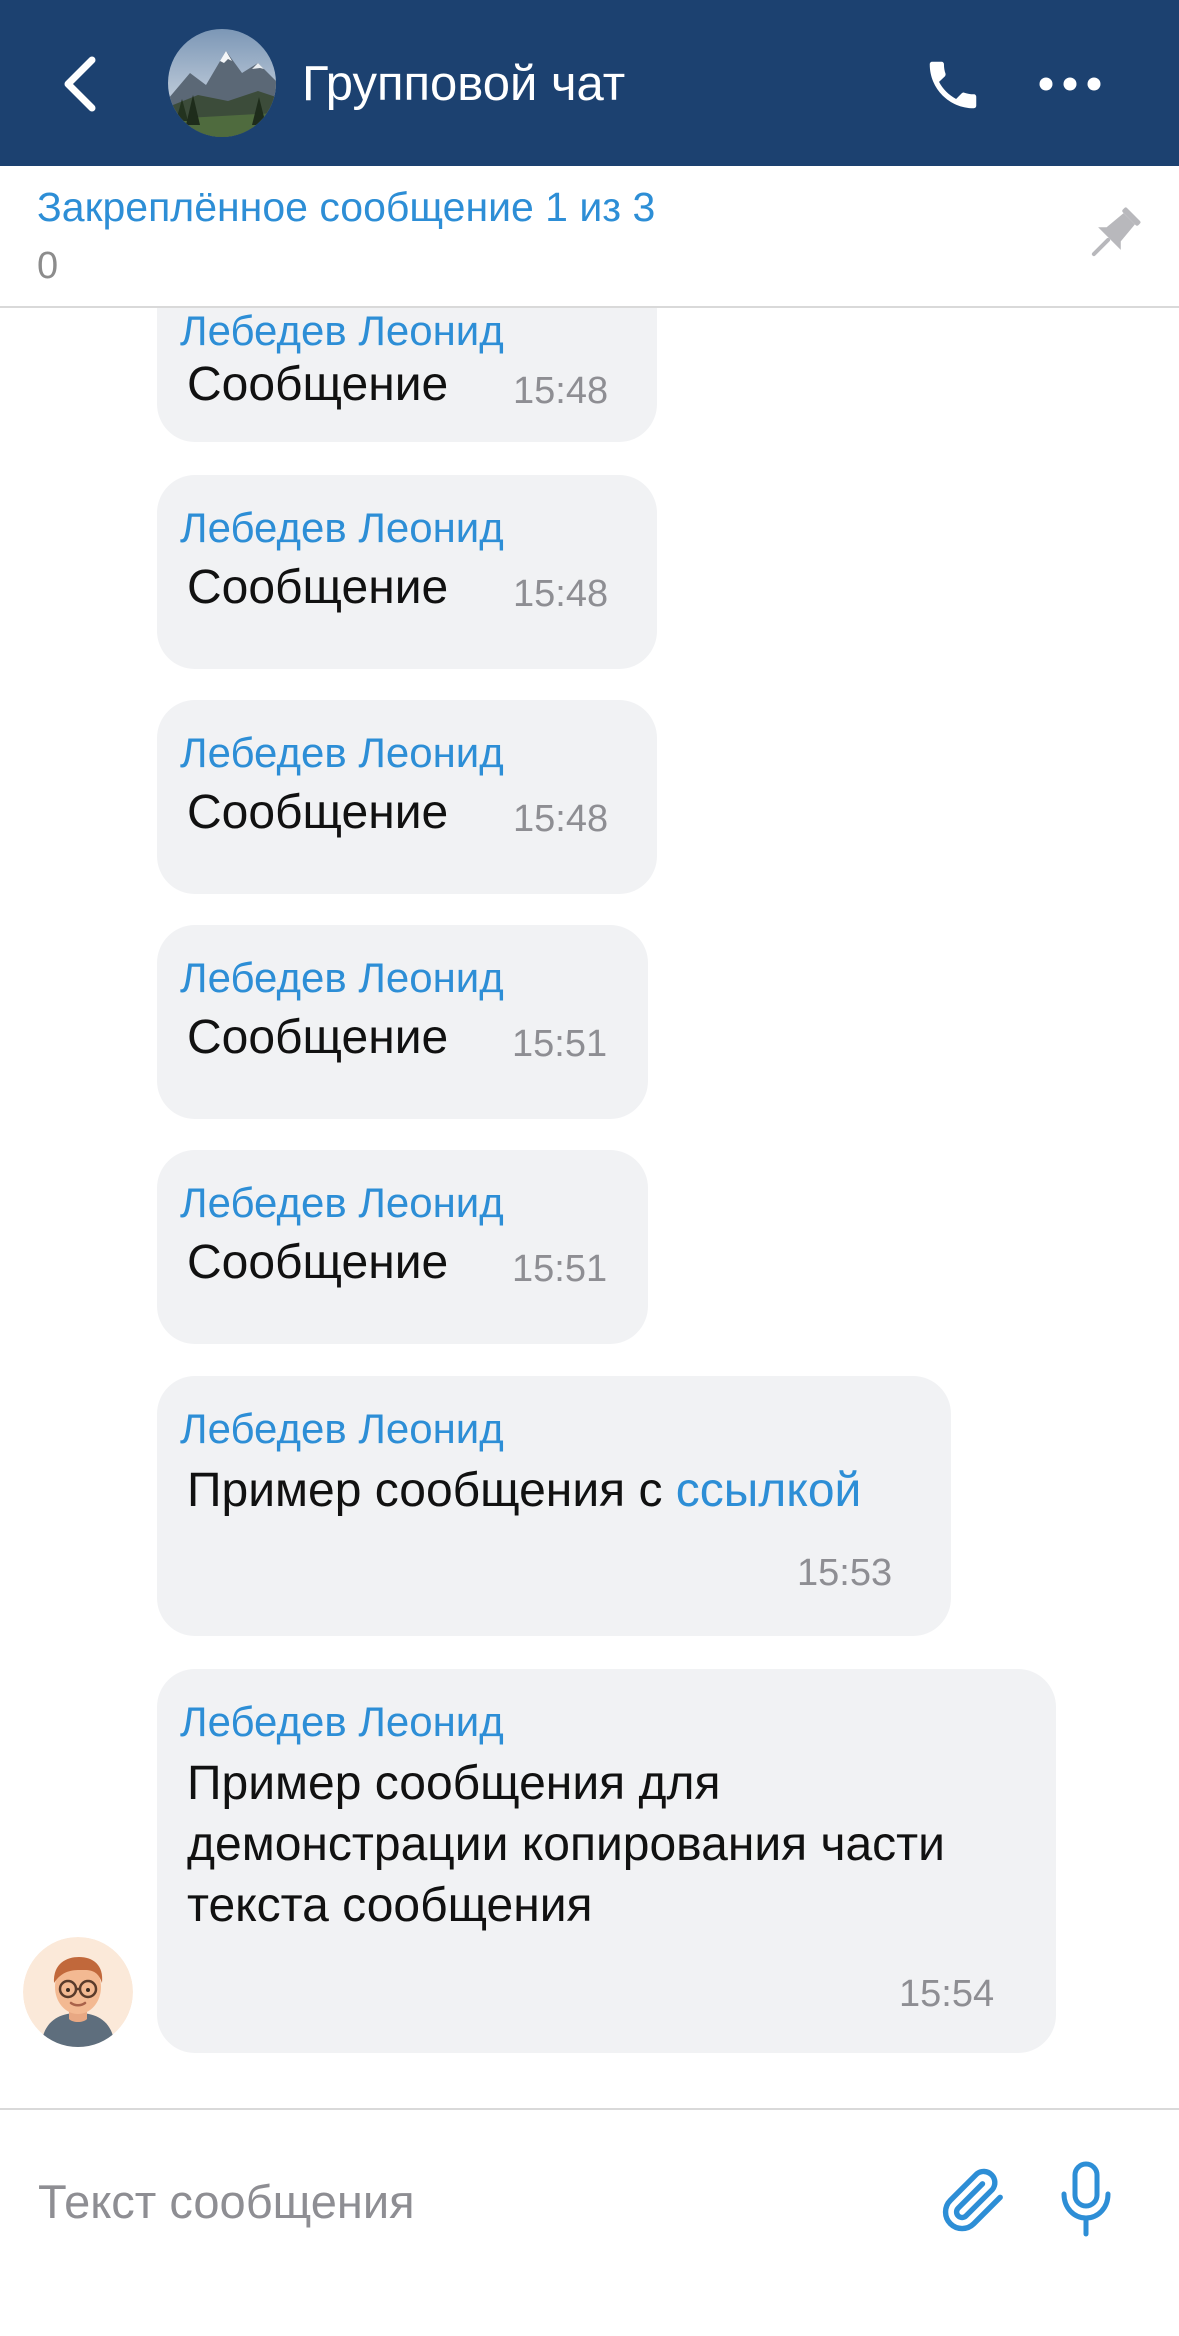  I want to click on mountain-landscape-avatar, so click(222, 83).